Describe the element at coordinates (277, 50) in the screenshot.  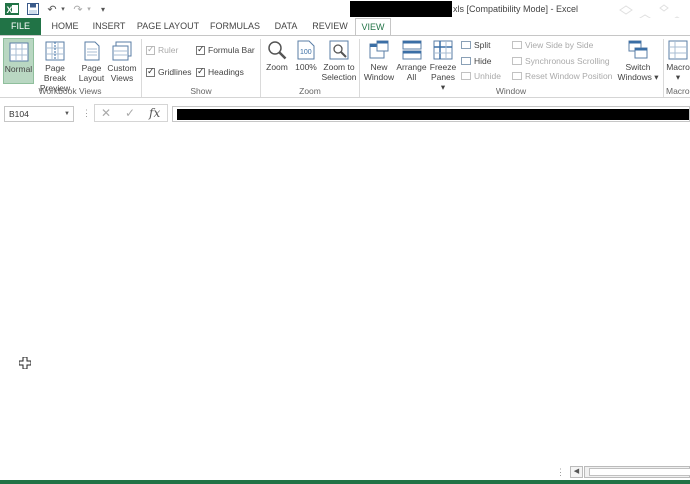
I see `magnifier-icon` at that location.